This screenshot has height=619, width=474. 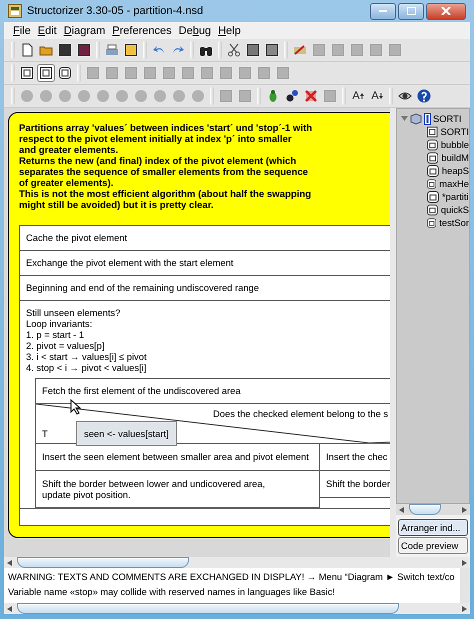 I want to click on comment-line: This is not the most efficient algorithm (about half the swapping, so click(x=165, y=194).